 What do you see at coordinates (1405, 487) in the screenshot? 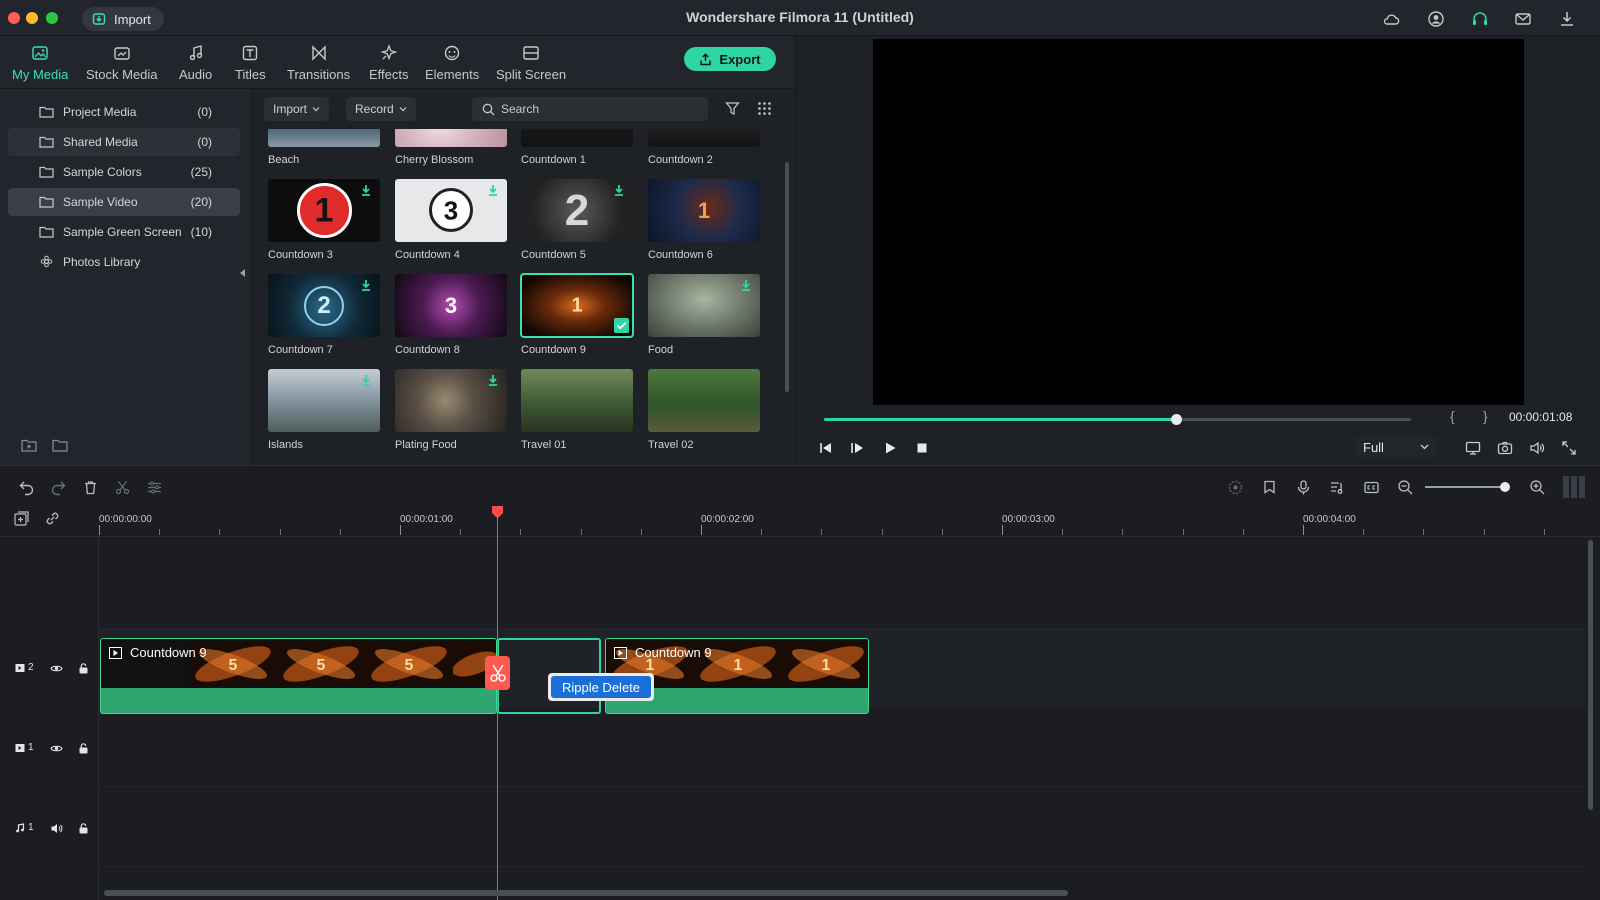
I see `zoom-out-icon` at bounding box center [1405, 487].